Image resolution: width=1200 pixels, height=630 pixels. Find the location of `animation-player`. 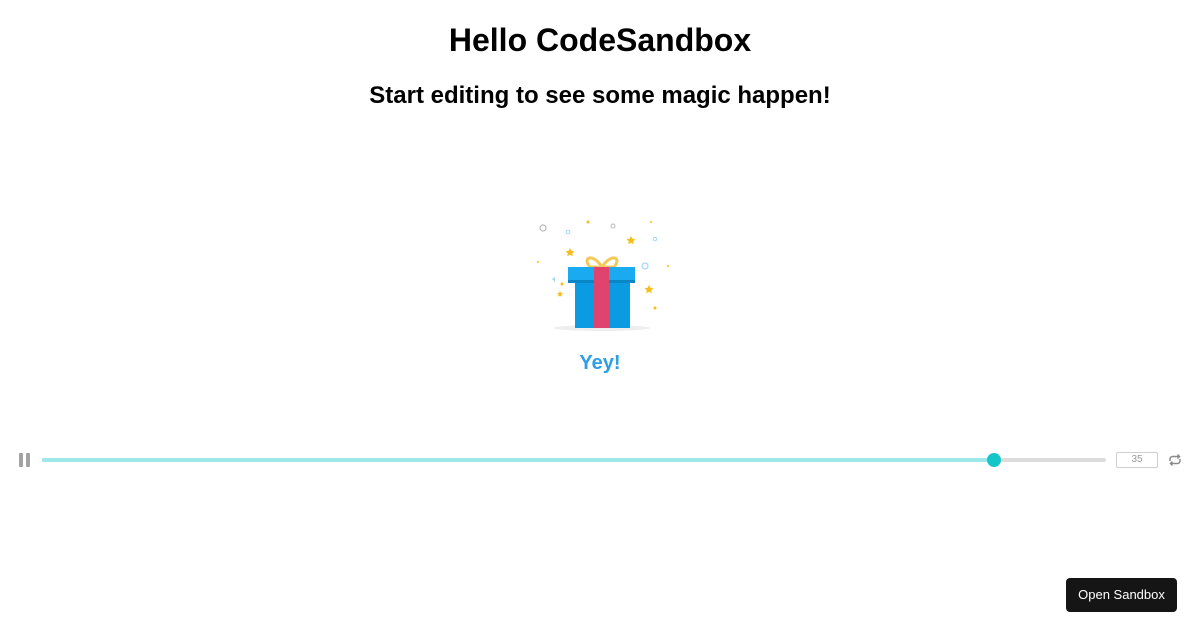

animation-player is located at coordinates (600, 460).